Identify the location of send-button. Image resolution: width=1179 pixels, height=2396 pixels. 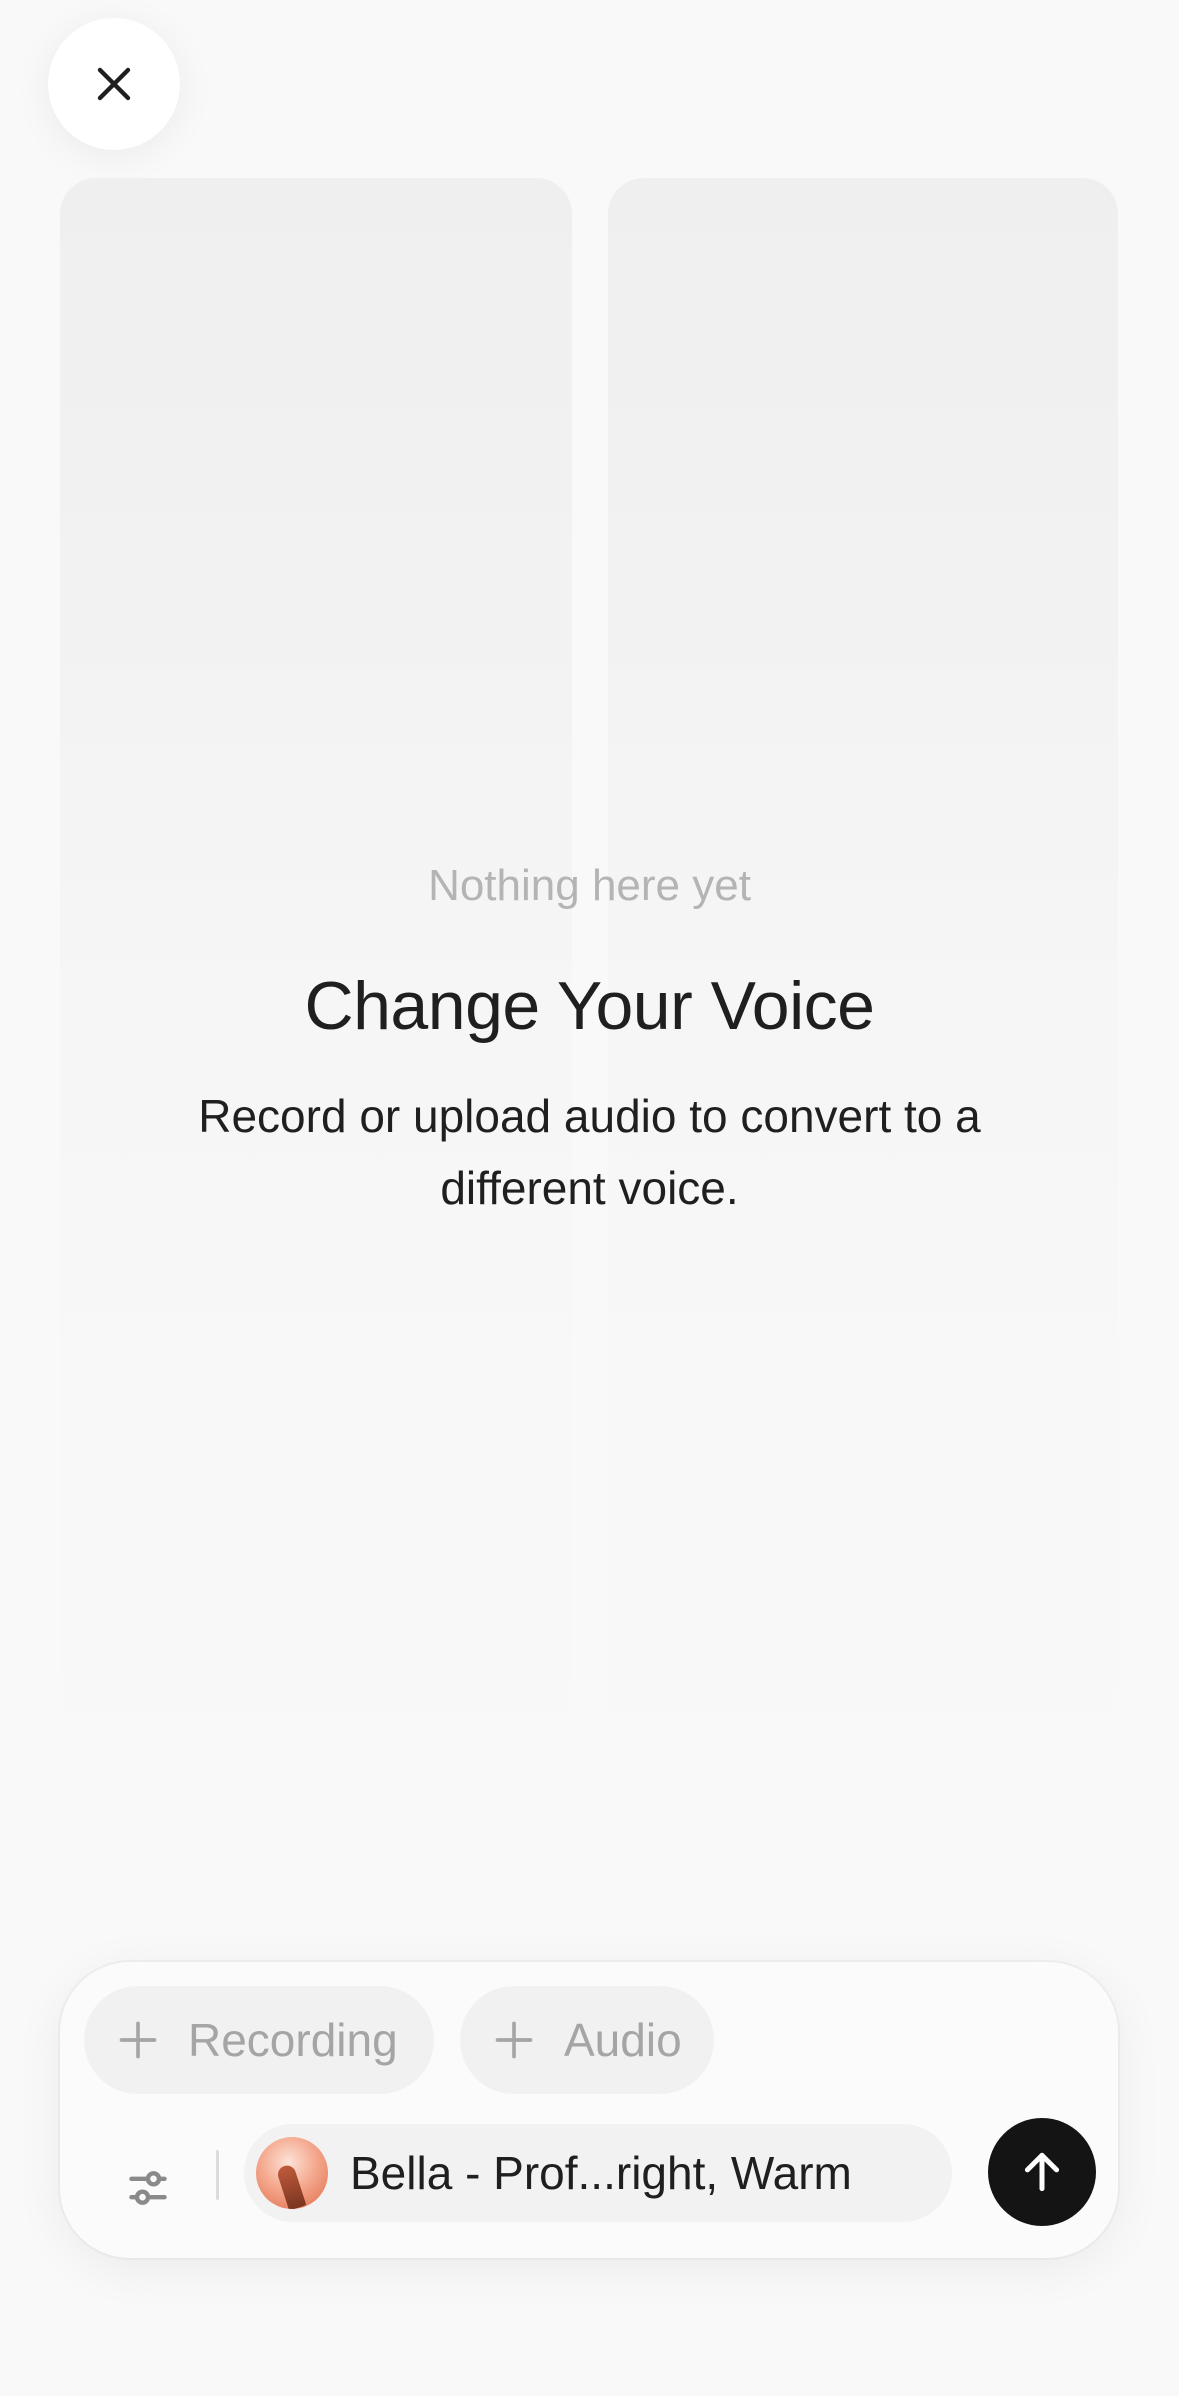
(1042, 2172).